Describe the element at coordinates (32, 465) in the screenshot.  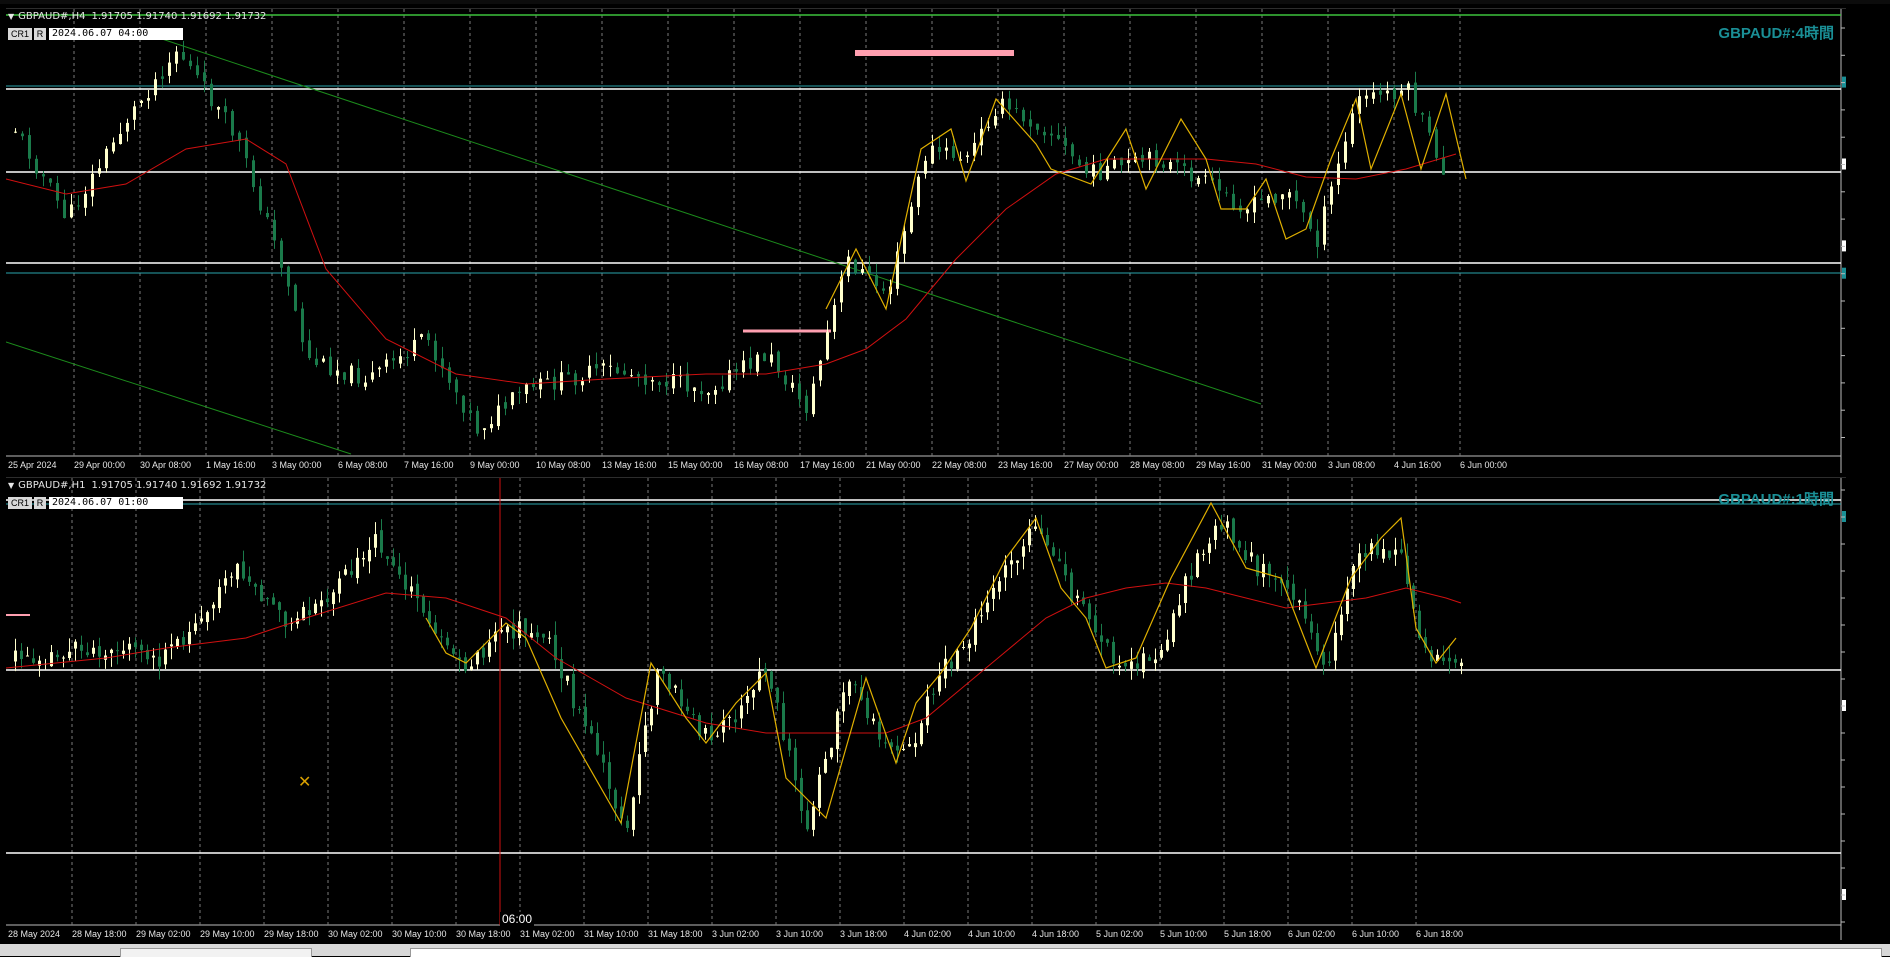
I see `time-tick-label: 25 Apr 2024` at that location.